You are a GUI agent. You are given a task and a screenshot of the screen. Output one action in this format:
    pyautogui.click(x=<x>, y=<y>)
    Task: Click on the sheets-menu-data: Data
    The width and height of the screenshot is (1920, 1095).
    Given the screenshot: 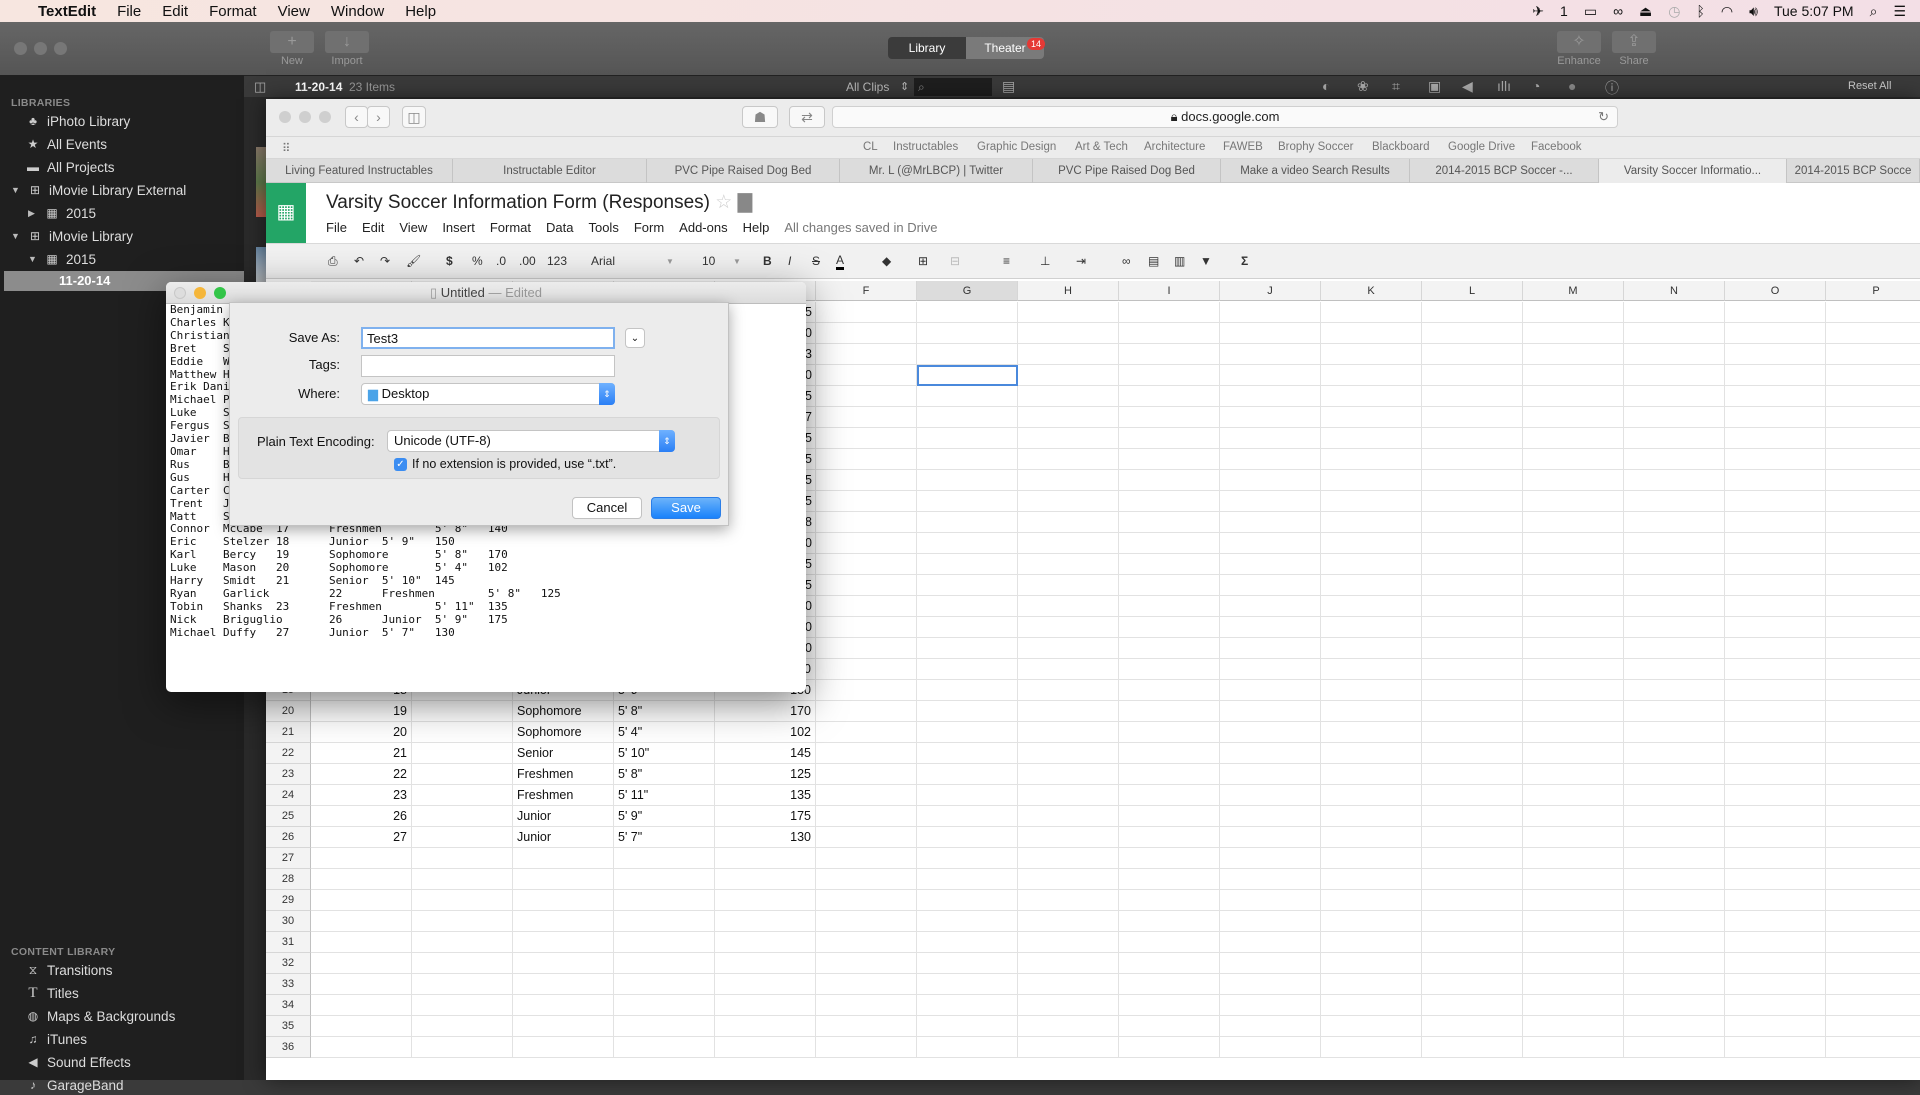 What is the action you would take?
    pyautogui.click(x=559, y=227)
    